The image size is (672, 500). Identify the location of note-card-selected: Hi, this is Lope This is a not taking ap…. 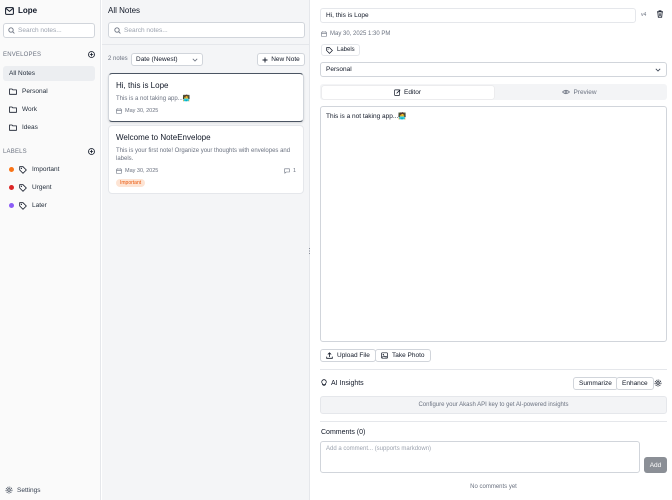
(206, 97).